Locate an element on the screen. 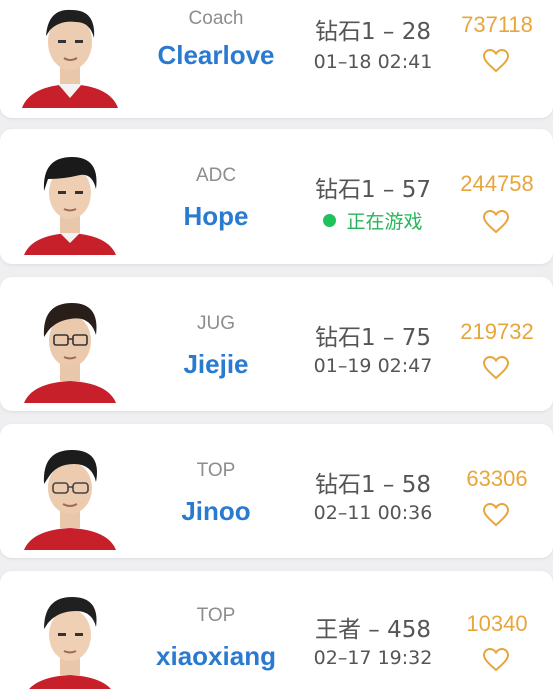 This screenshot has height=689, width=553. player-rank: 钻石1 – 58 is located at coordinates (373, 485).